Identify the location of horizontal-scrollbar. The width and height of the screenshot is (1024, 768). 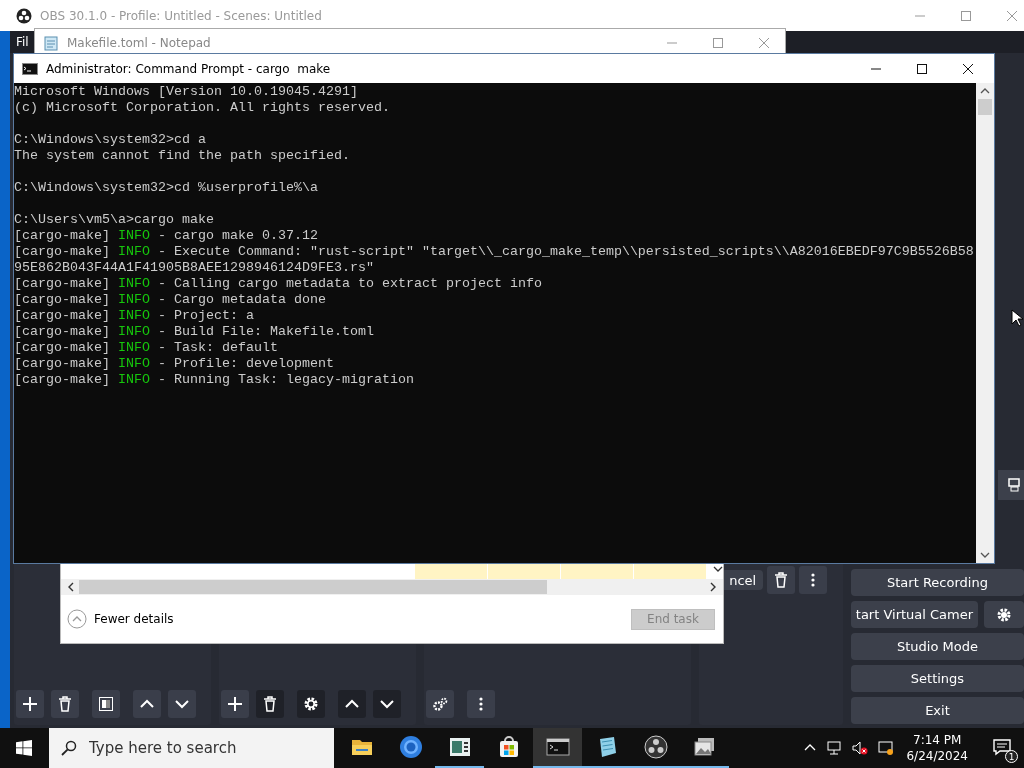
(392, 587).